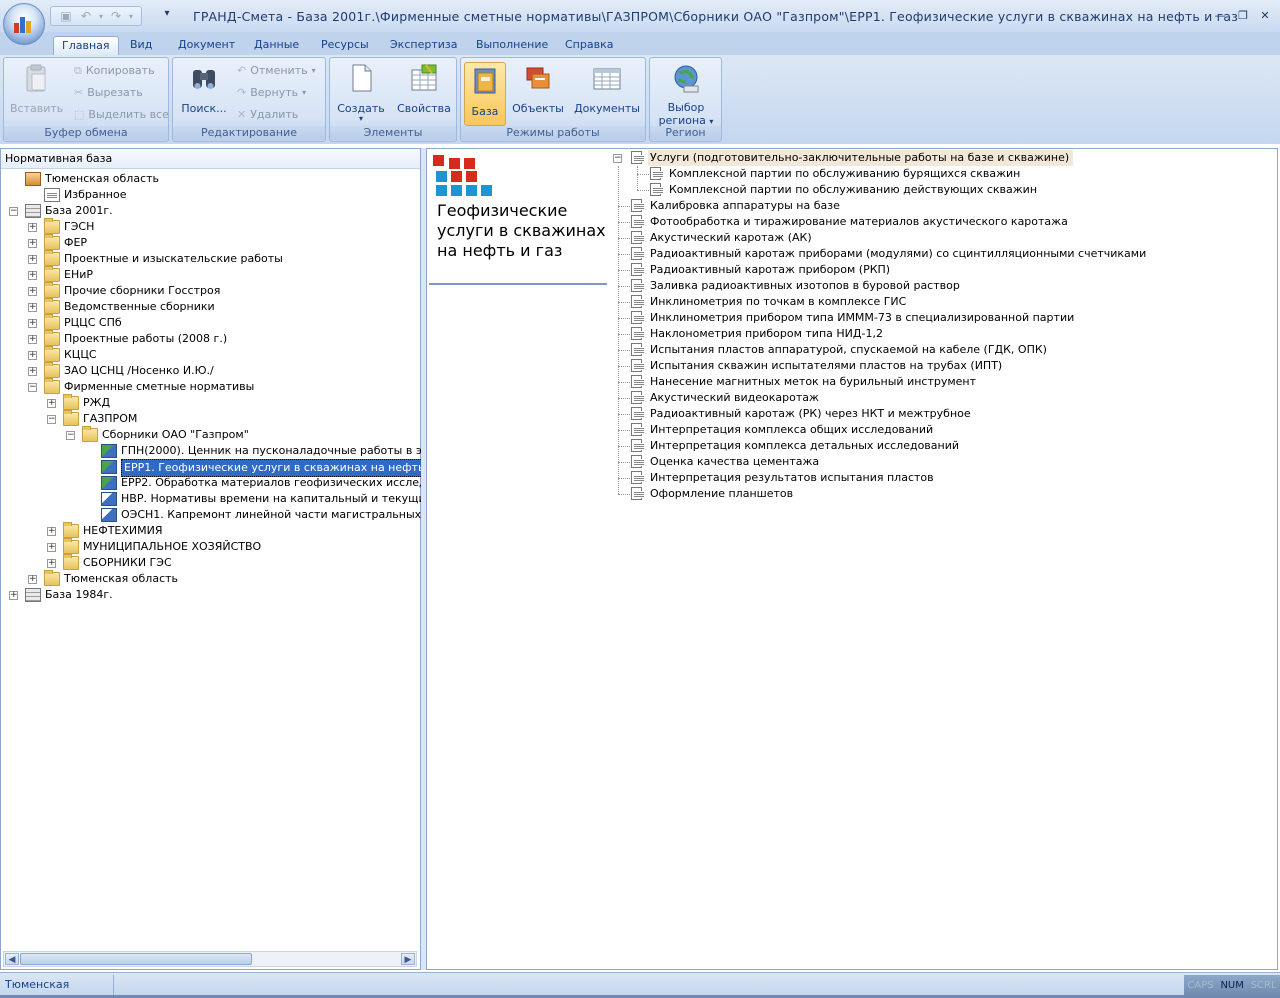  I want to click on tab-resources: Ресурсы, so click(345, 45).